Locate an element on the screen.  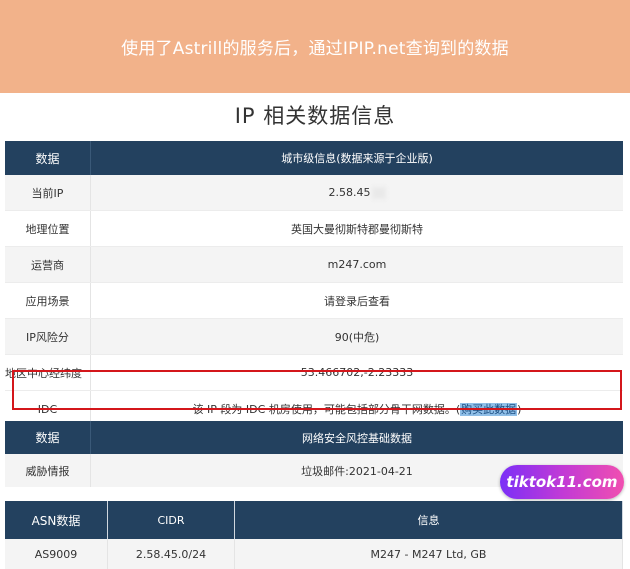
asn-cell: AS9009 is located at coordinates (56, 554).